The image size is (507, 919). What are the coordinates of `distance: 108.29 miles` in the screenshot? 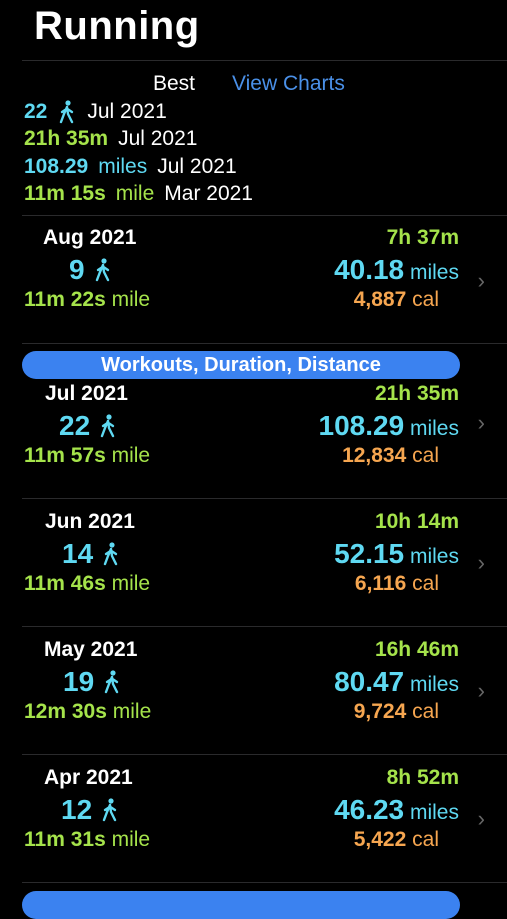 It's located at (389, 426).